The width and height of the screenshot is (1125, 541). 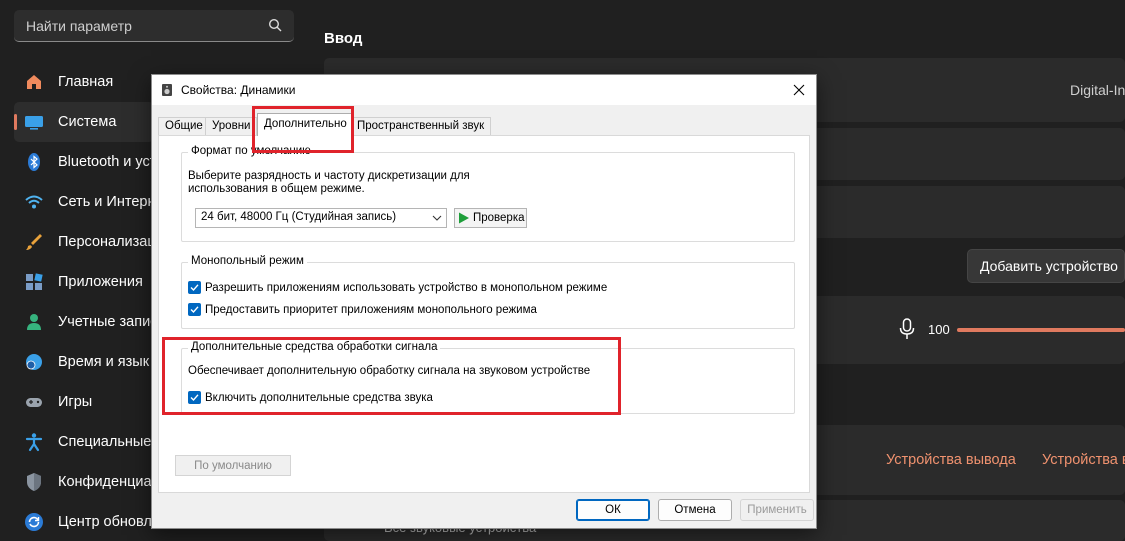 What do you see at coordinates (106, 242) in the screenshot?
I see `nav-label: Персонализация` at bounding box center [106, 242].